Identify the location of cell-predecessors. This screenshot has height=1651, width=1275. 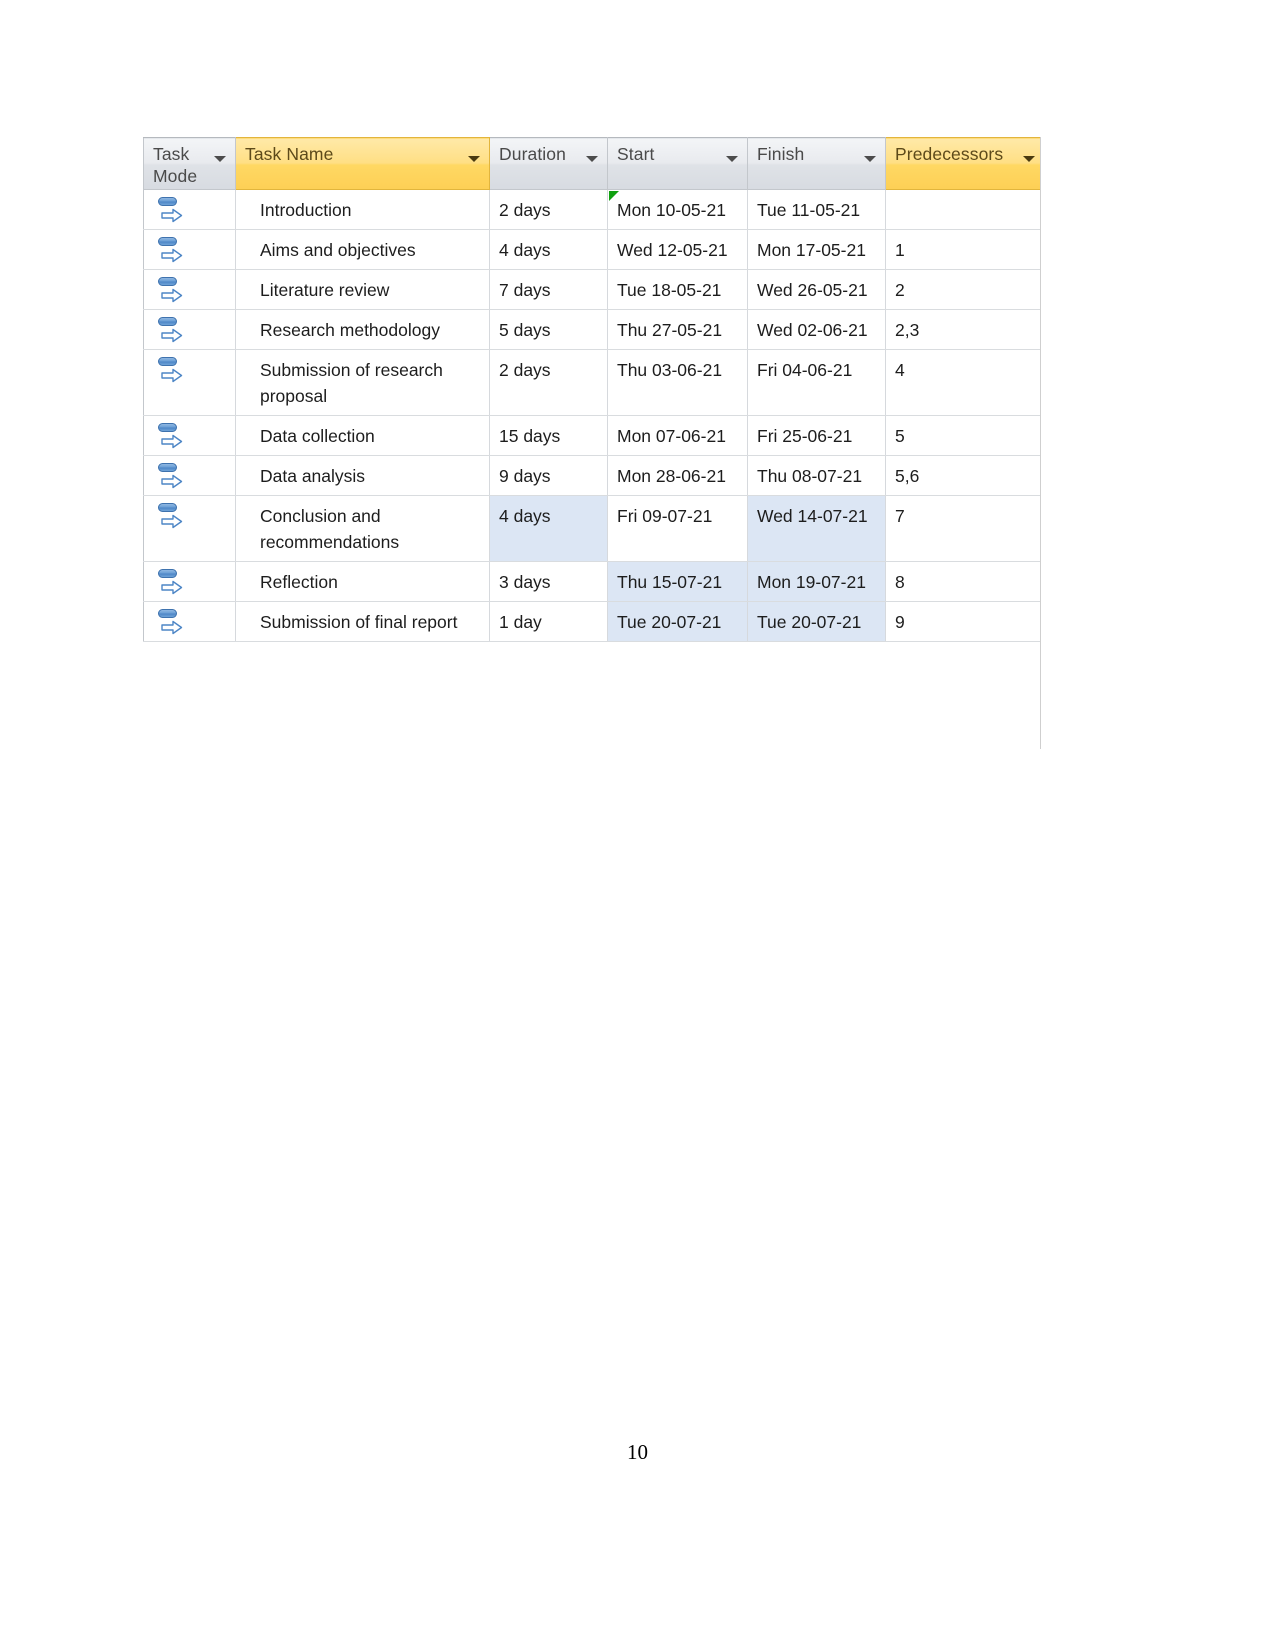
(965, 209).